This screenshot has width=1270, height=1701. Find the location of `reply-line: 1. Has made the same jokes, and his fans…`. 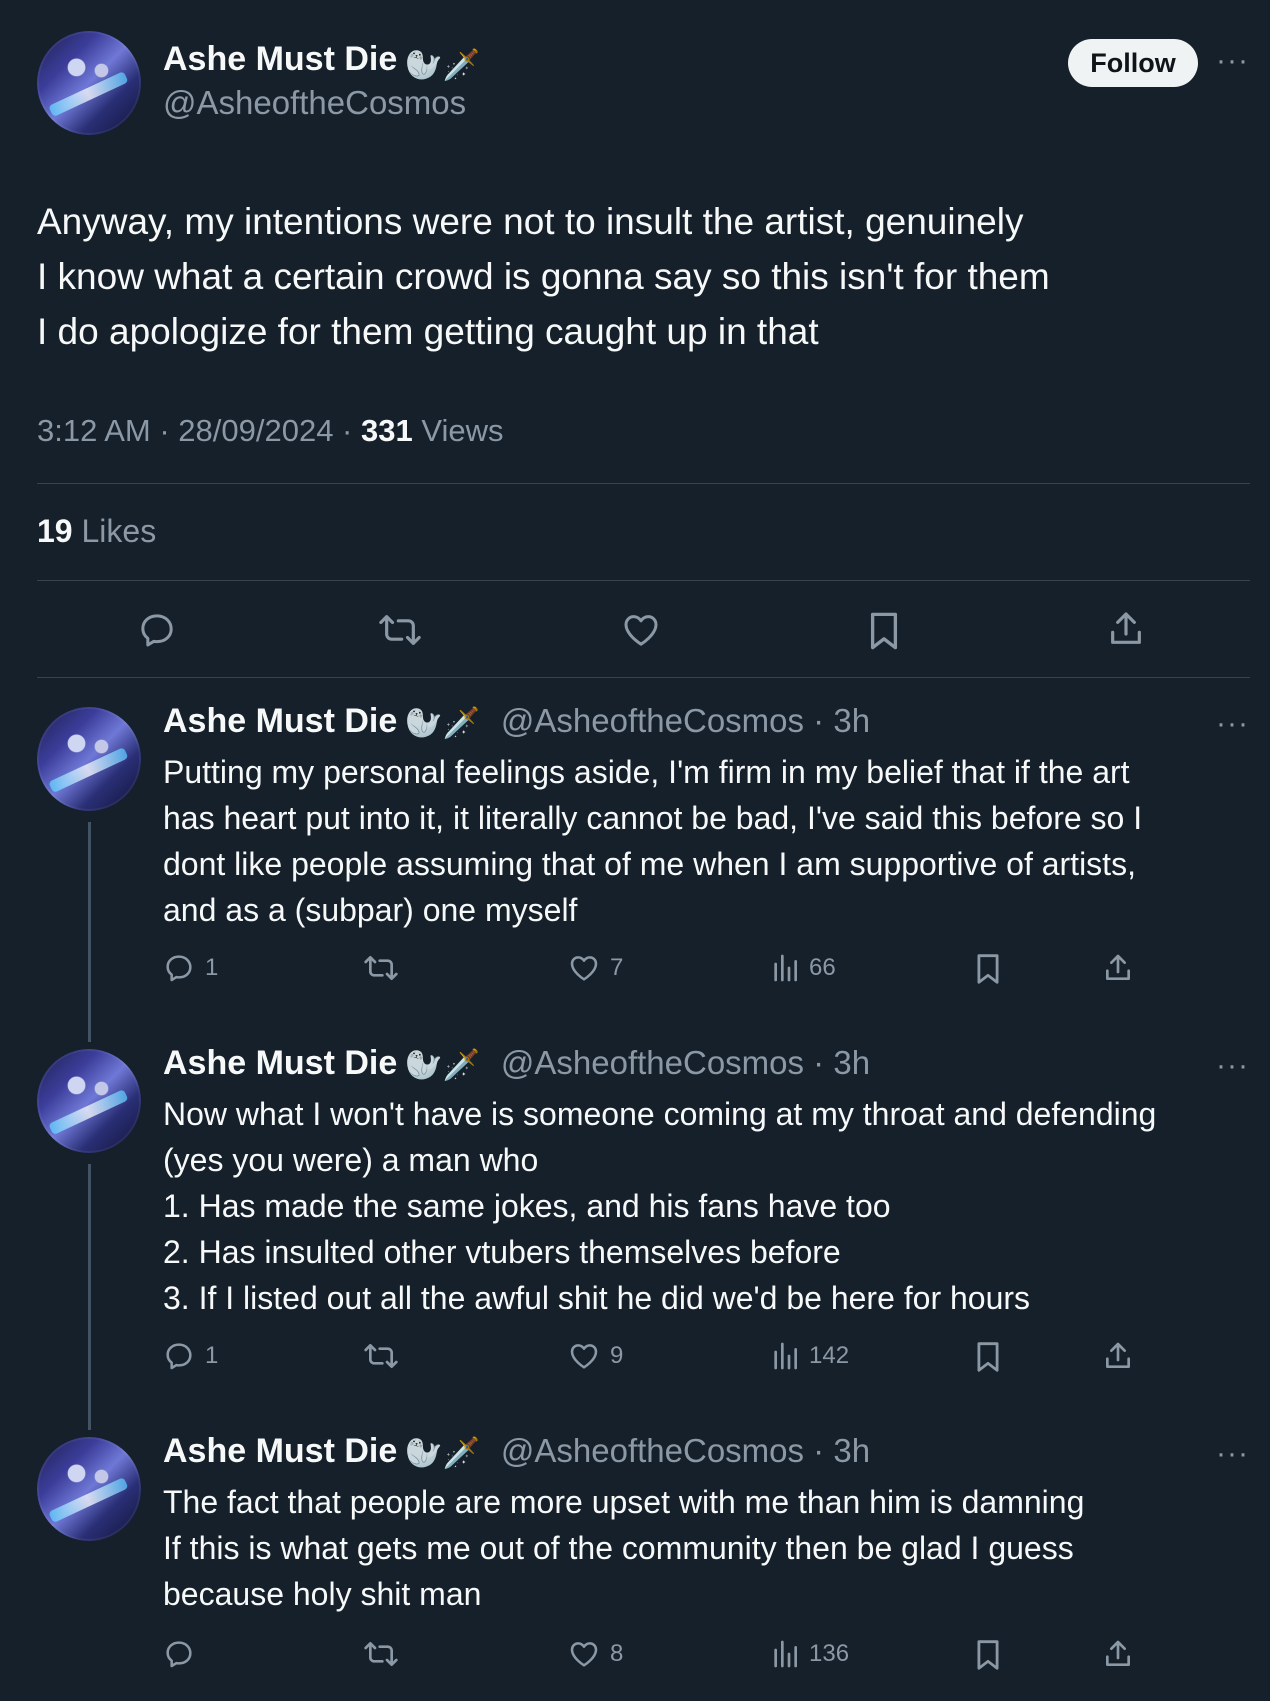

reply-line: 1. Has made the same jokes, and his fans… is located at coordinates (527, 1206).